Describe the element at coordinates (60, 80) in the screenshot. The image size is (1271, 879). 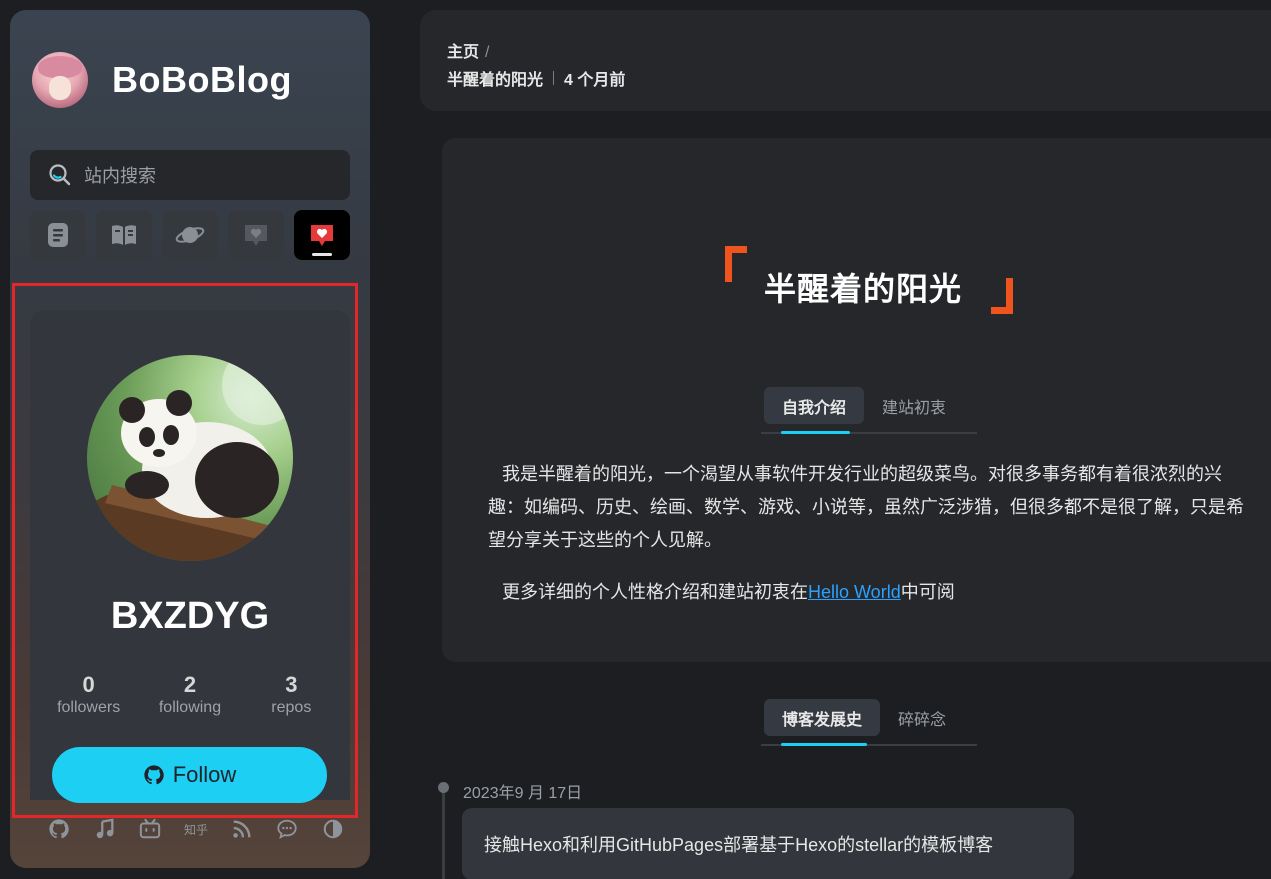
I see `brand-avatar` at that location.